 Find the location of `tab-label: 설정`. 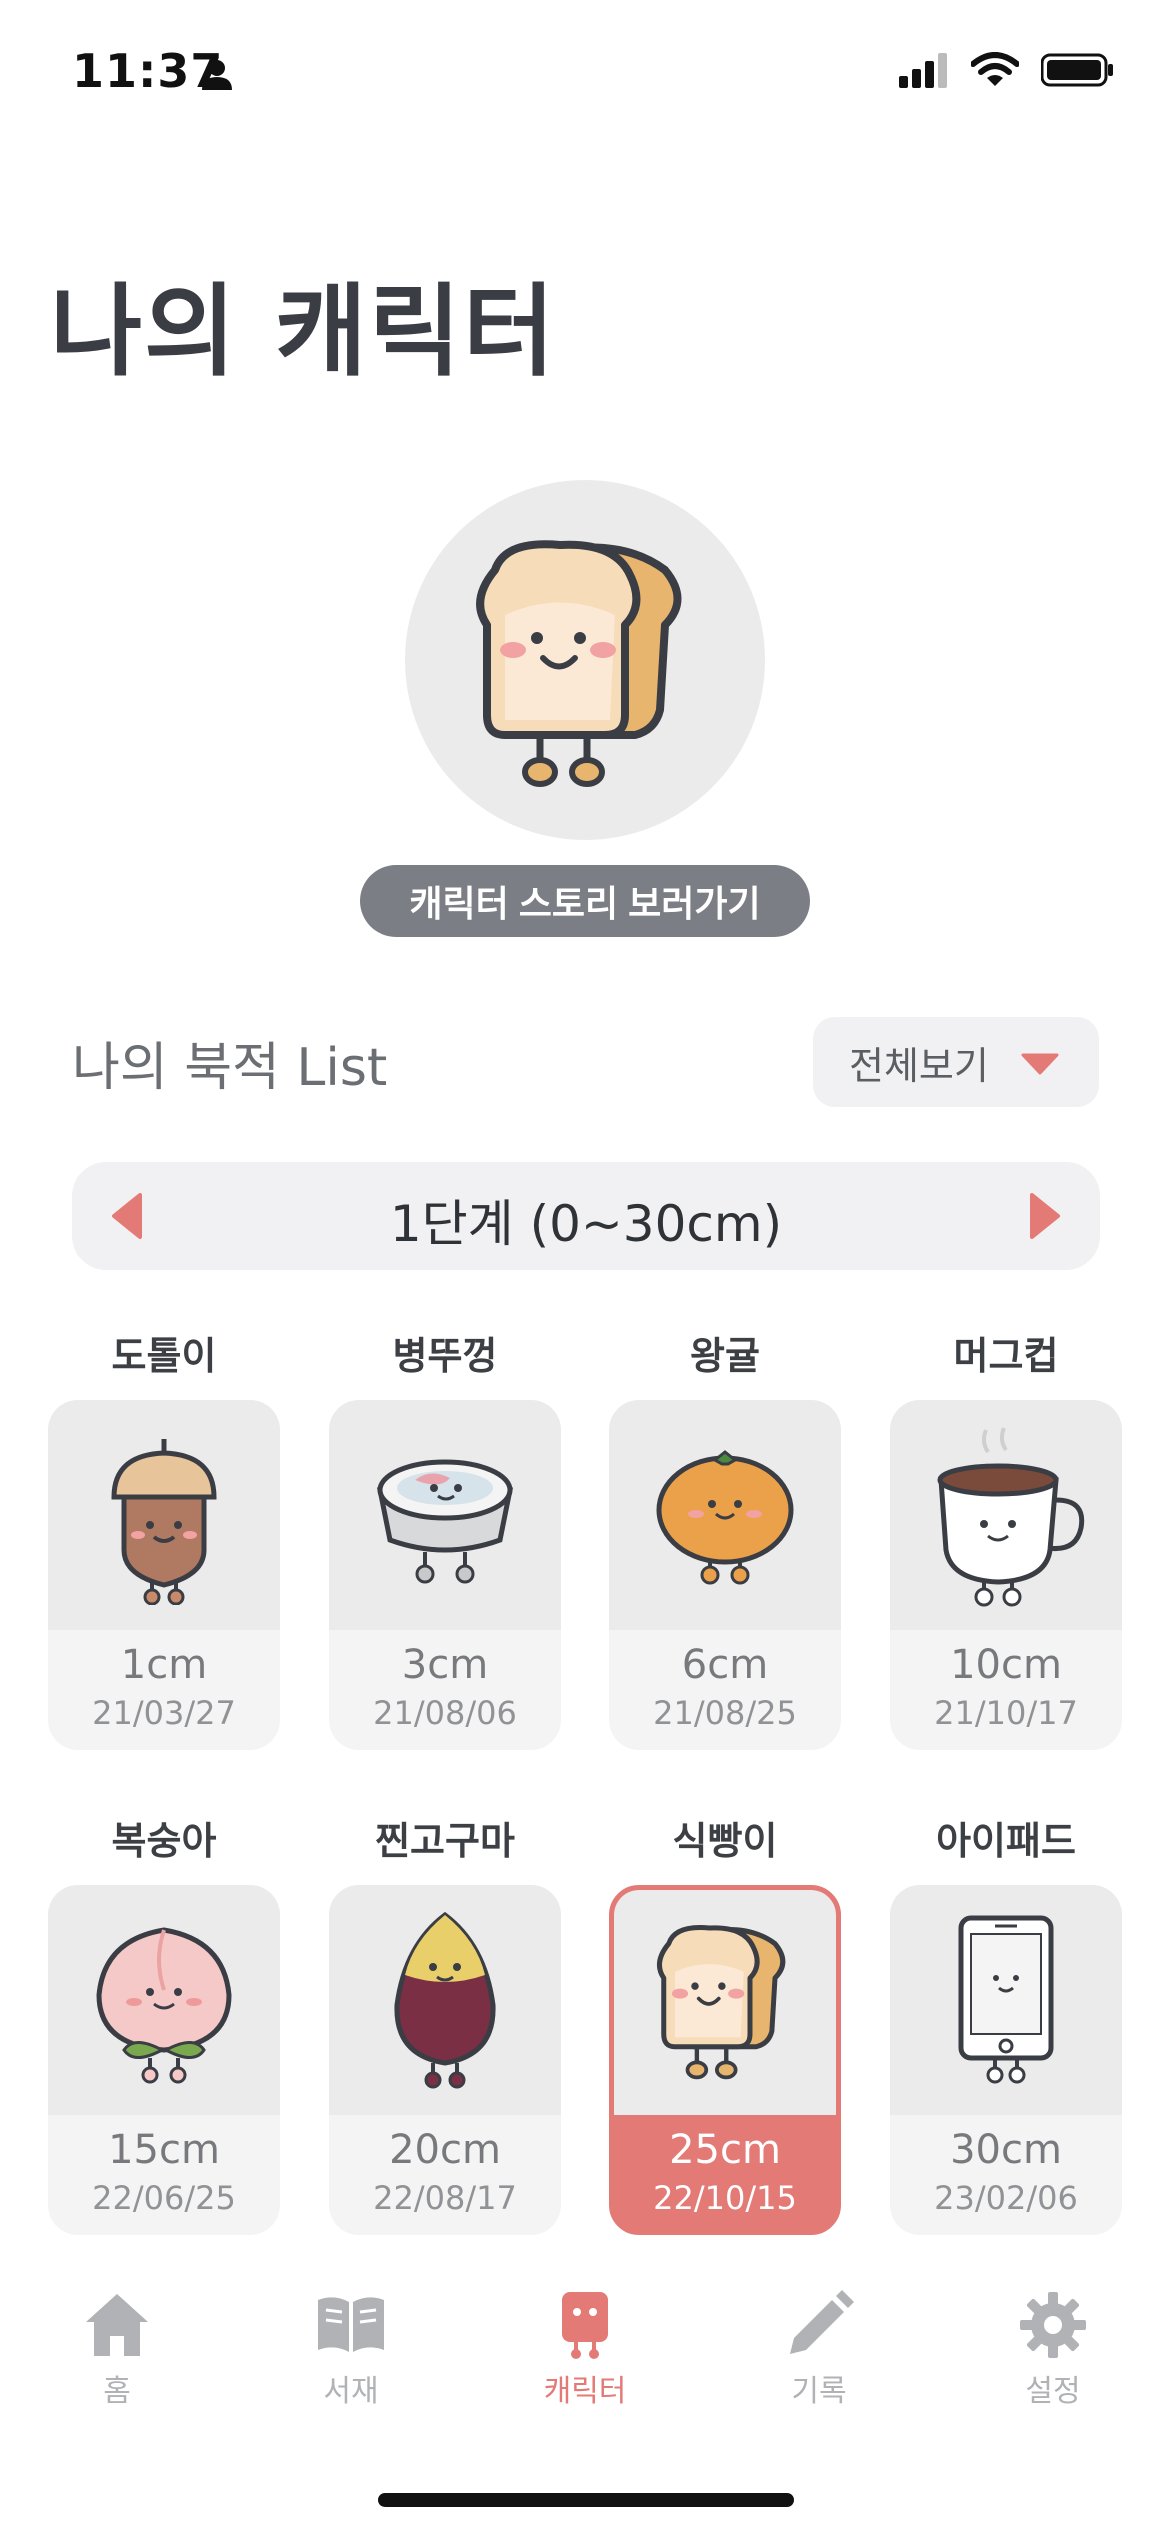

tab-label: 설정 is located at coordinates (1053, 2391).